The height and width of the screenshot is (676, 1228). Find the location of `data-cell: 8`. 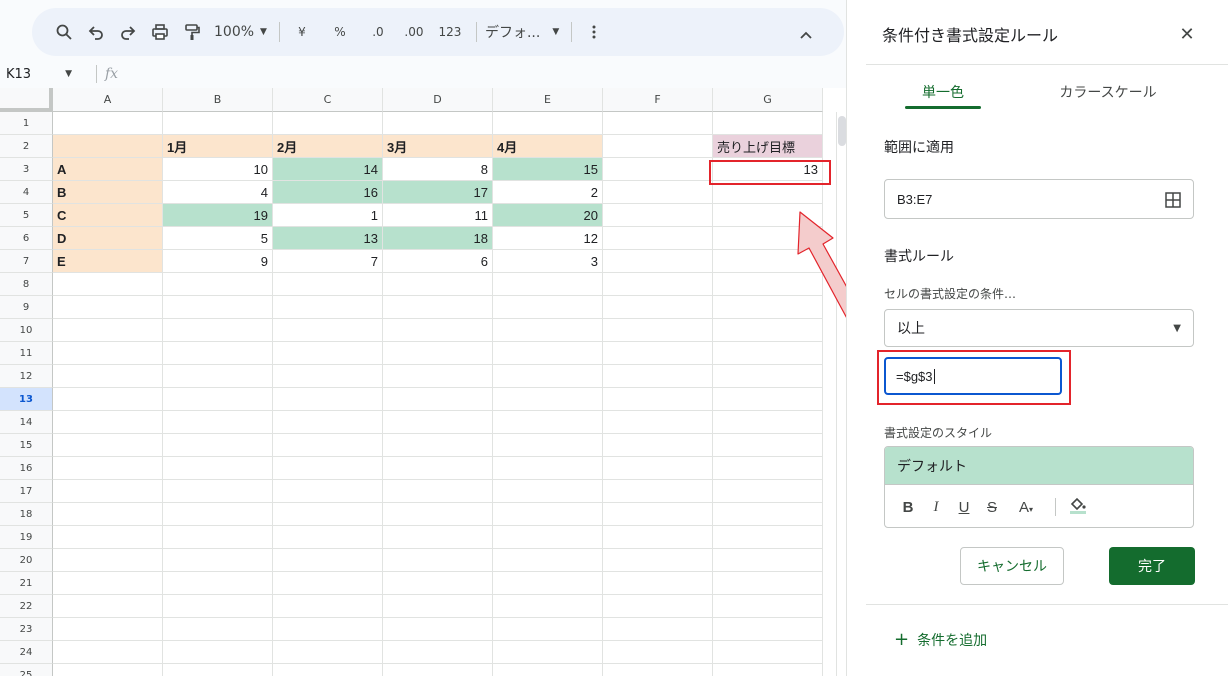

data-cell: 8 is located at coordinates (438, 169).